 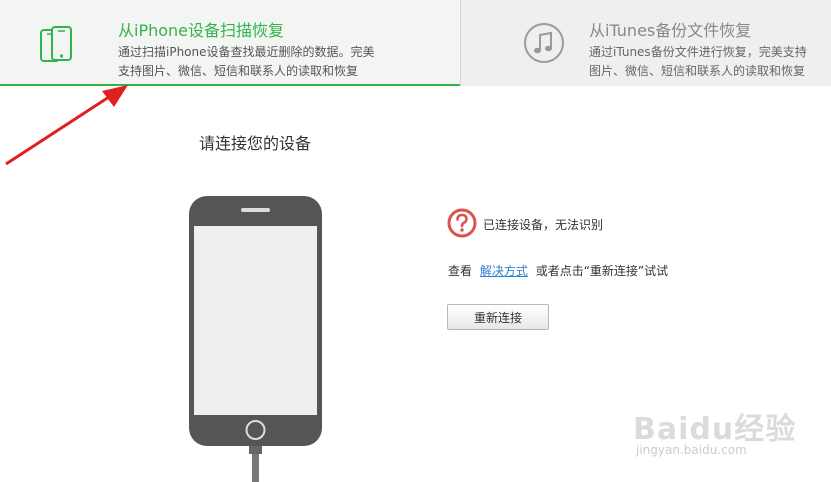 What do you see at coordinates (255, 339) in the screenshot?
I see `iphone-illustration` at bounding box center [255, 339].